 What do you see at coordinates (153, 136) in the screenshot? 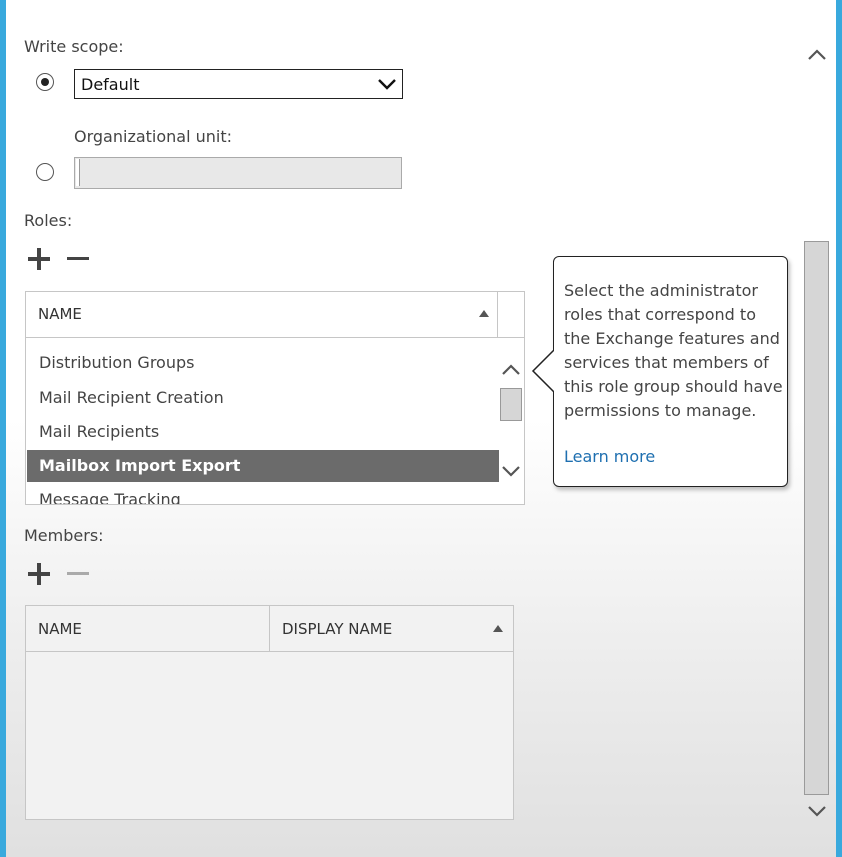
I see `org-unit-label: Organizational unit:` at bounding box center [153, 136].